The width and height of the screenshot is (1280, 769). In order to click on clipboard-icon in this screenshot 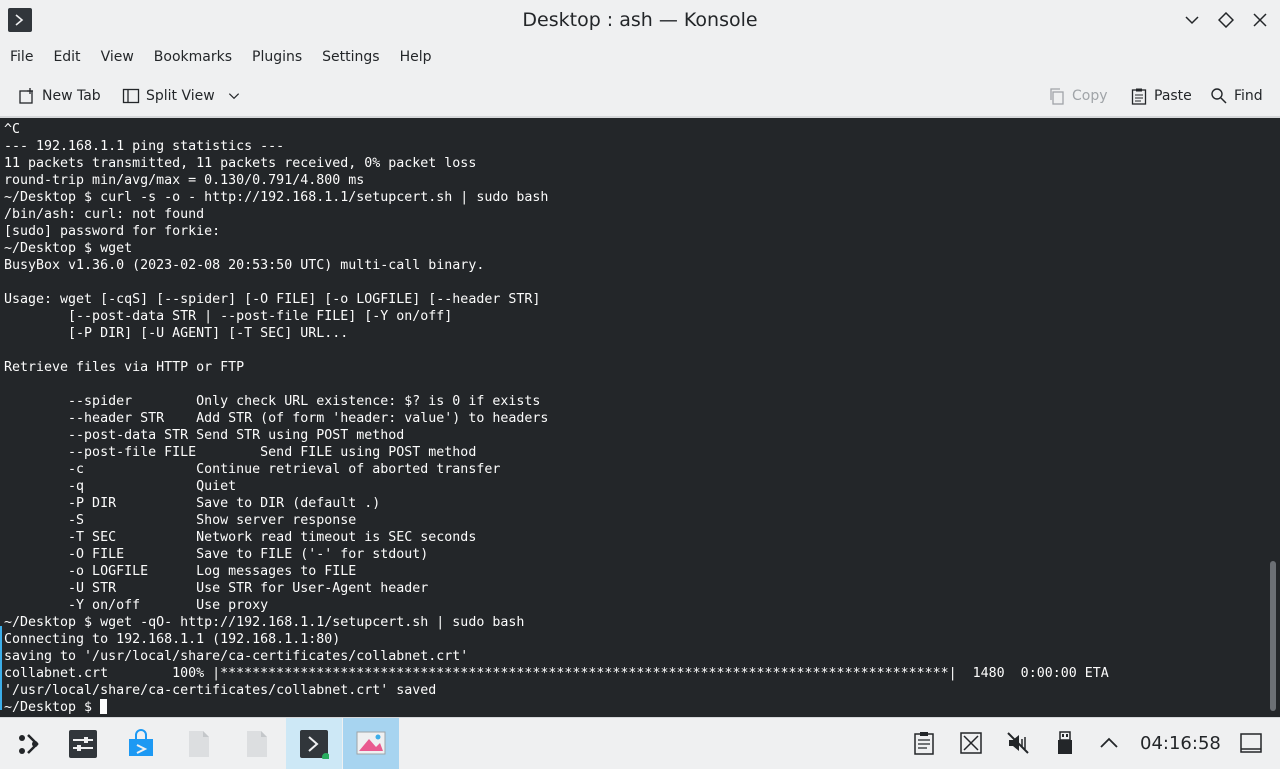, I will do `click(924, 743)`.